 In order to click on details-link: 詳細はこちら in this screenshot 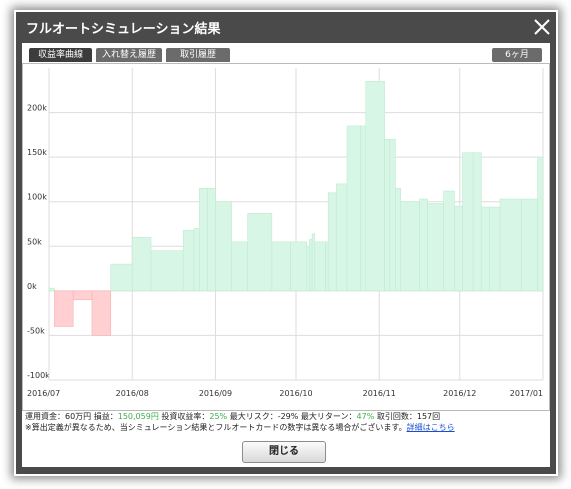, I will do `click(431, 427)`.